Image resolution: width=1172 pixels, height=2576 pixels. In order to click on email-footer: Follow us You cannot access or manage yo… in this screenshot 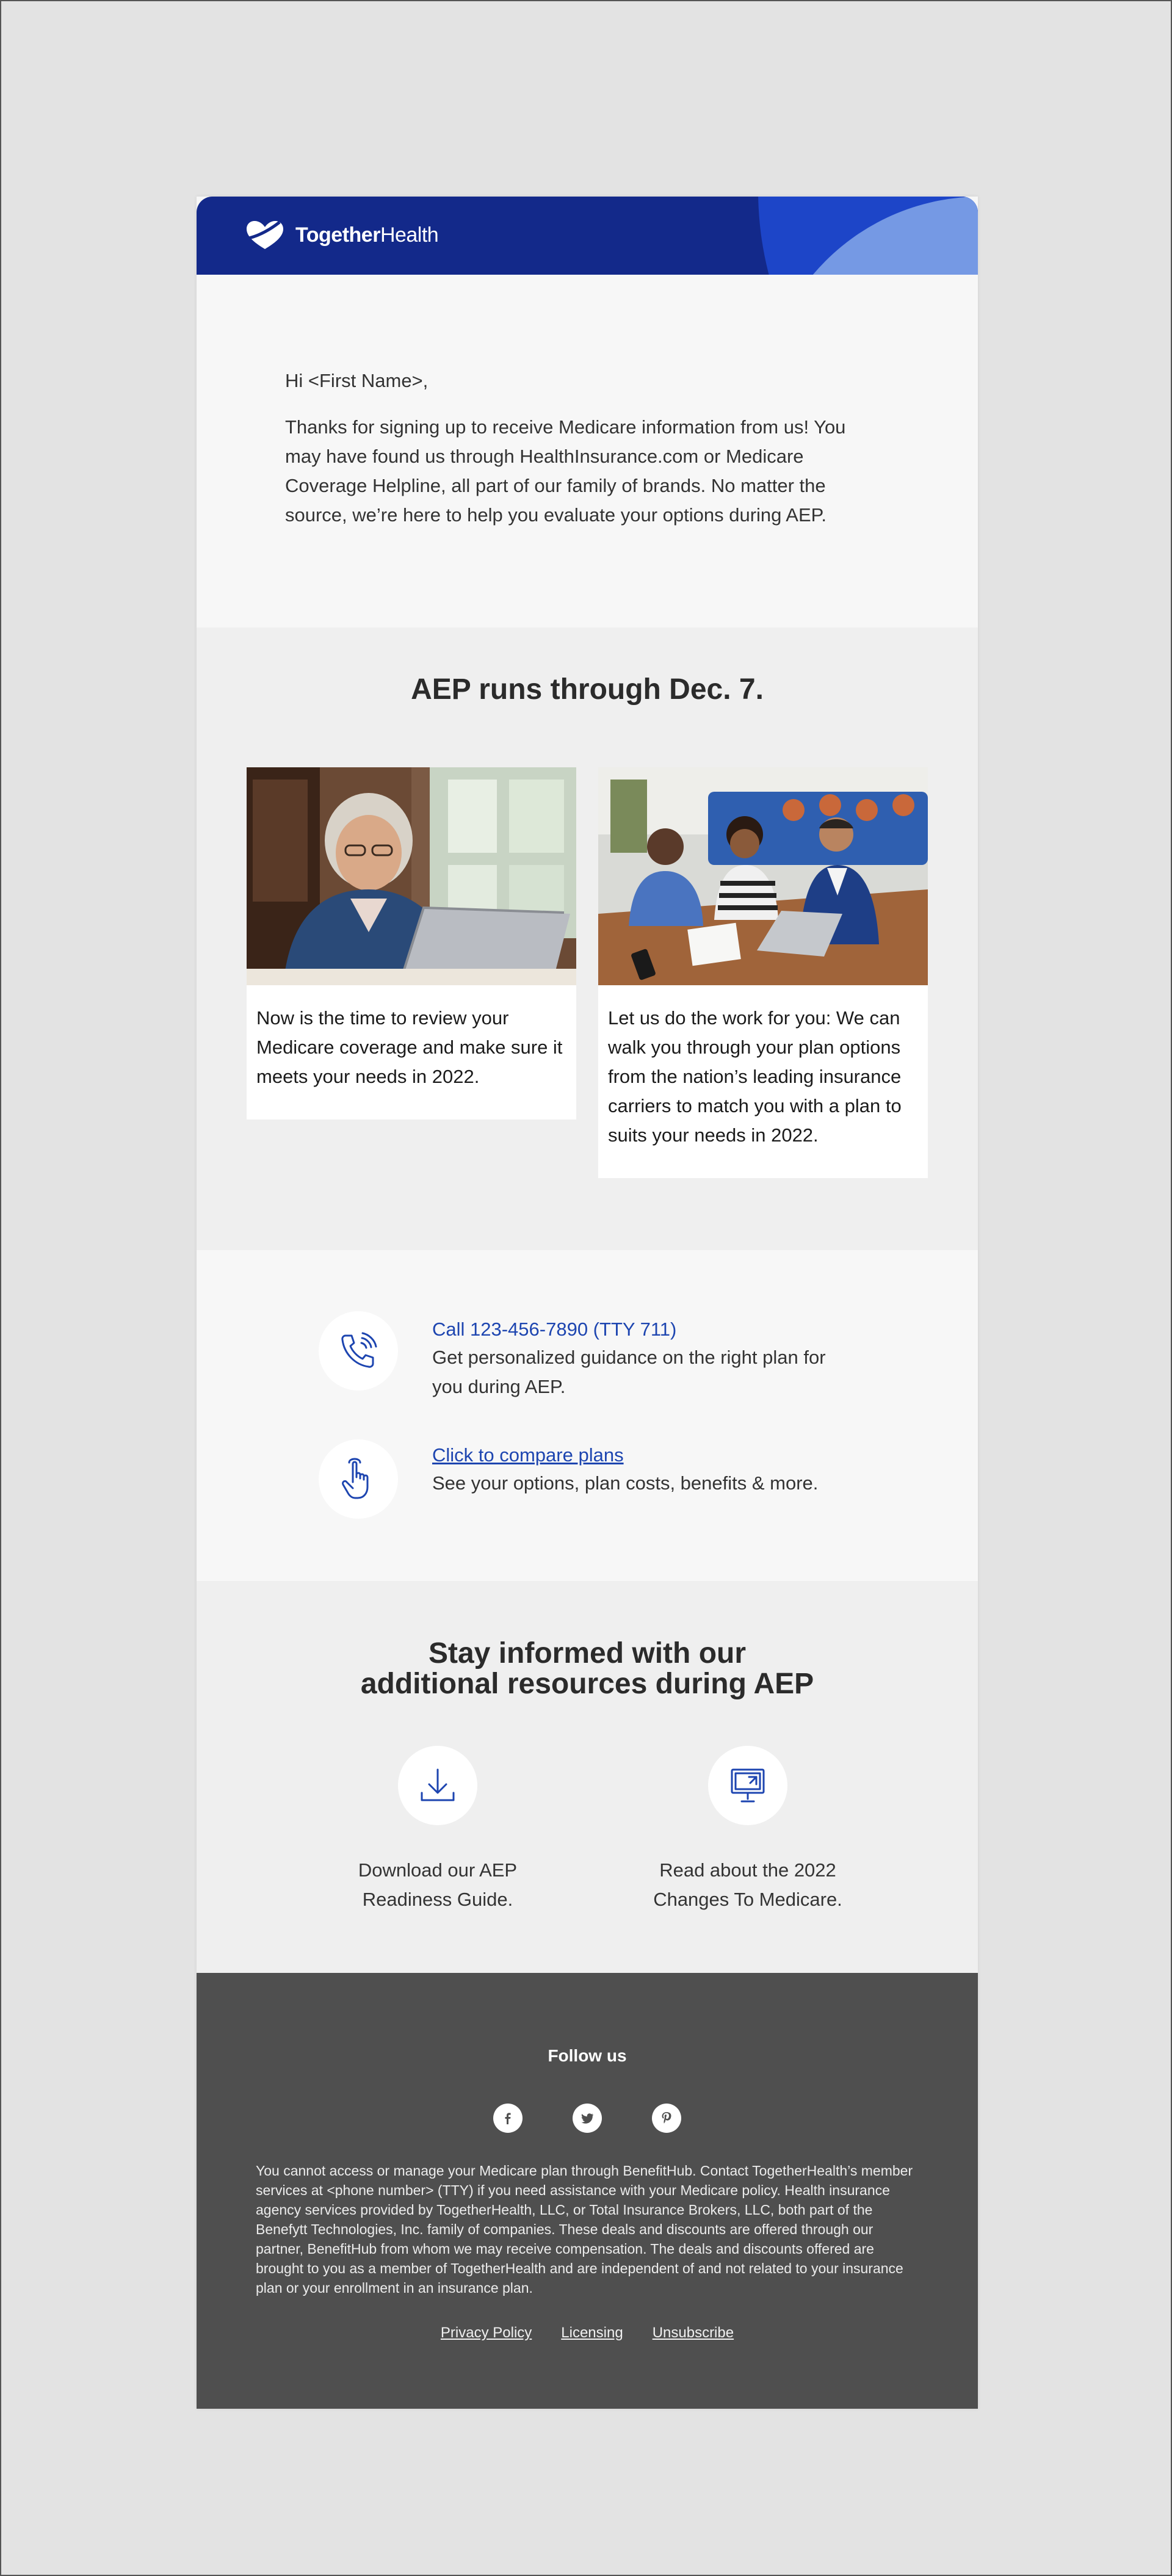, I will do `click(587, 2191)`.